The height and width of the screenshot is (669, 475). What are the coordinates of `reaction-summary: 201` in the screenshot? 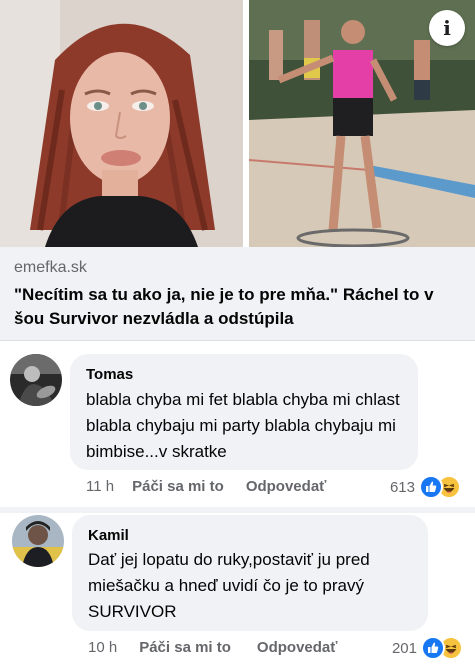 It's located at (427, 648).